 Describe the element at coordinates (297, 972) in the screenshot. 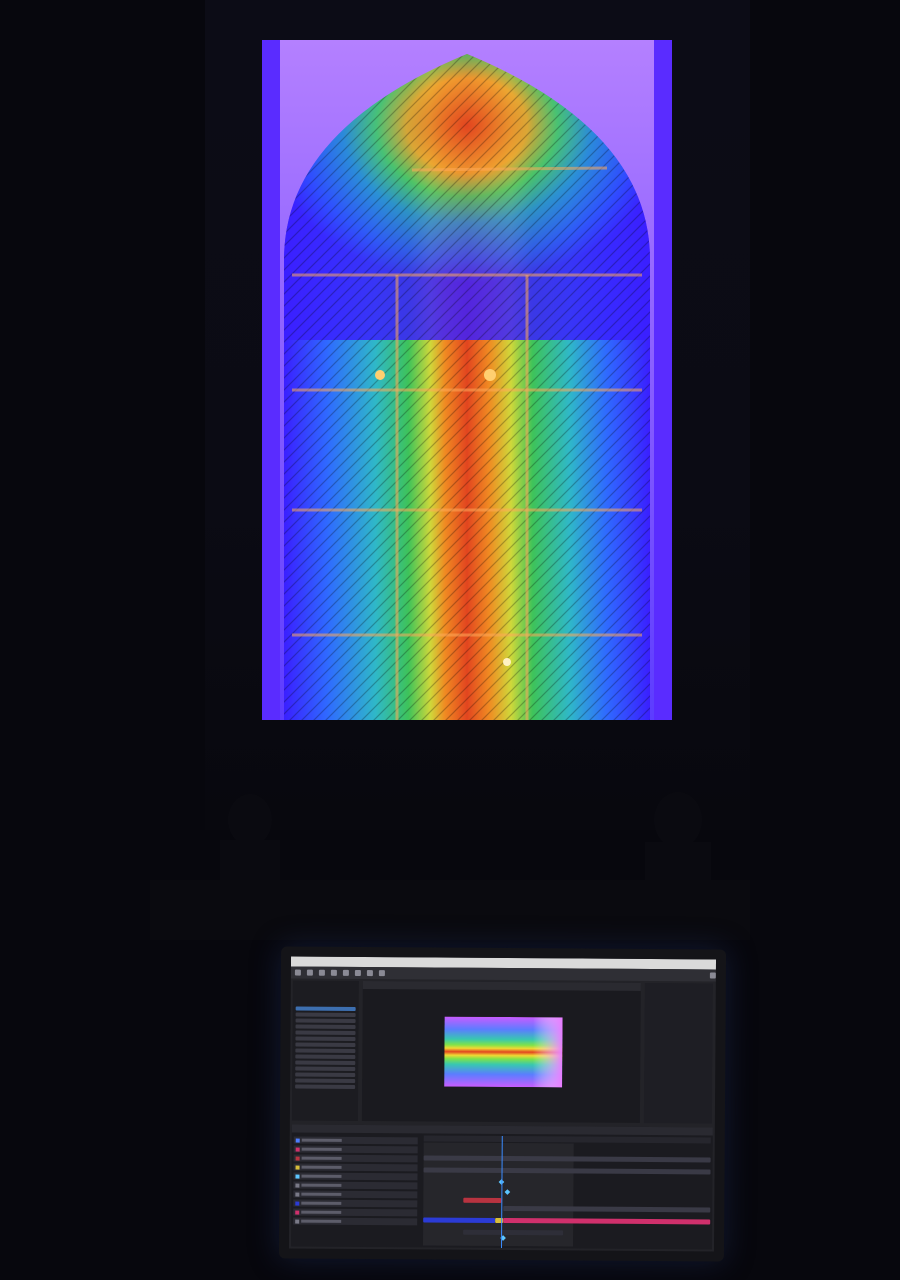

I see `home-tool-icon` at that location.